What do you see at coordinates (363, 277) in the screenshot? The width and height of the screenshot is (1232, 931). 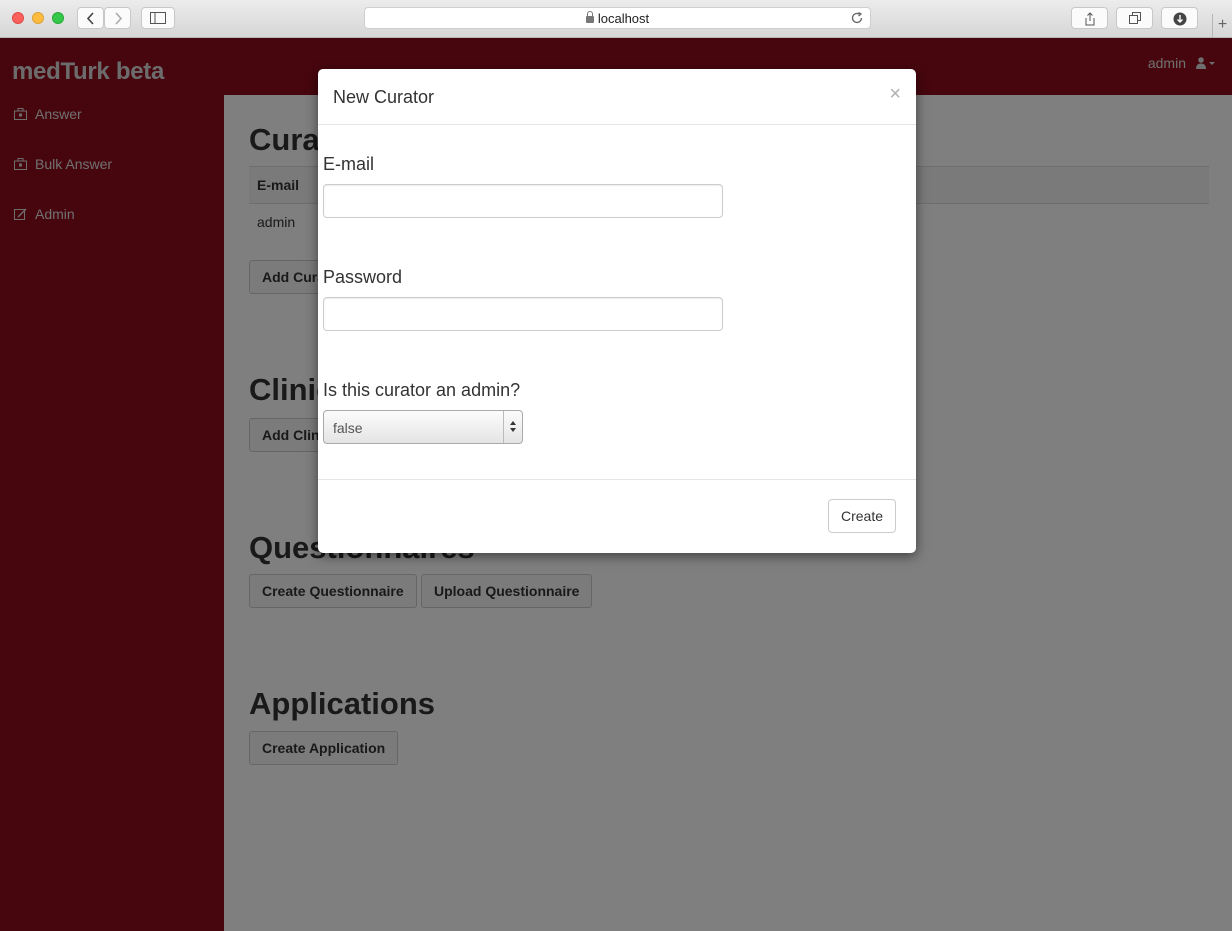 I see `password-label: Password` at bounding box center [363, 277].